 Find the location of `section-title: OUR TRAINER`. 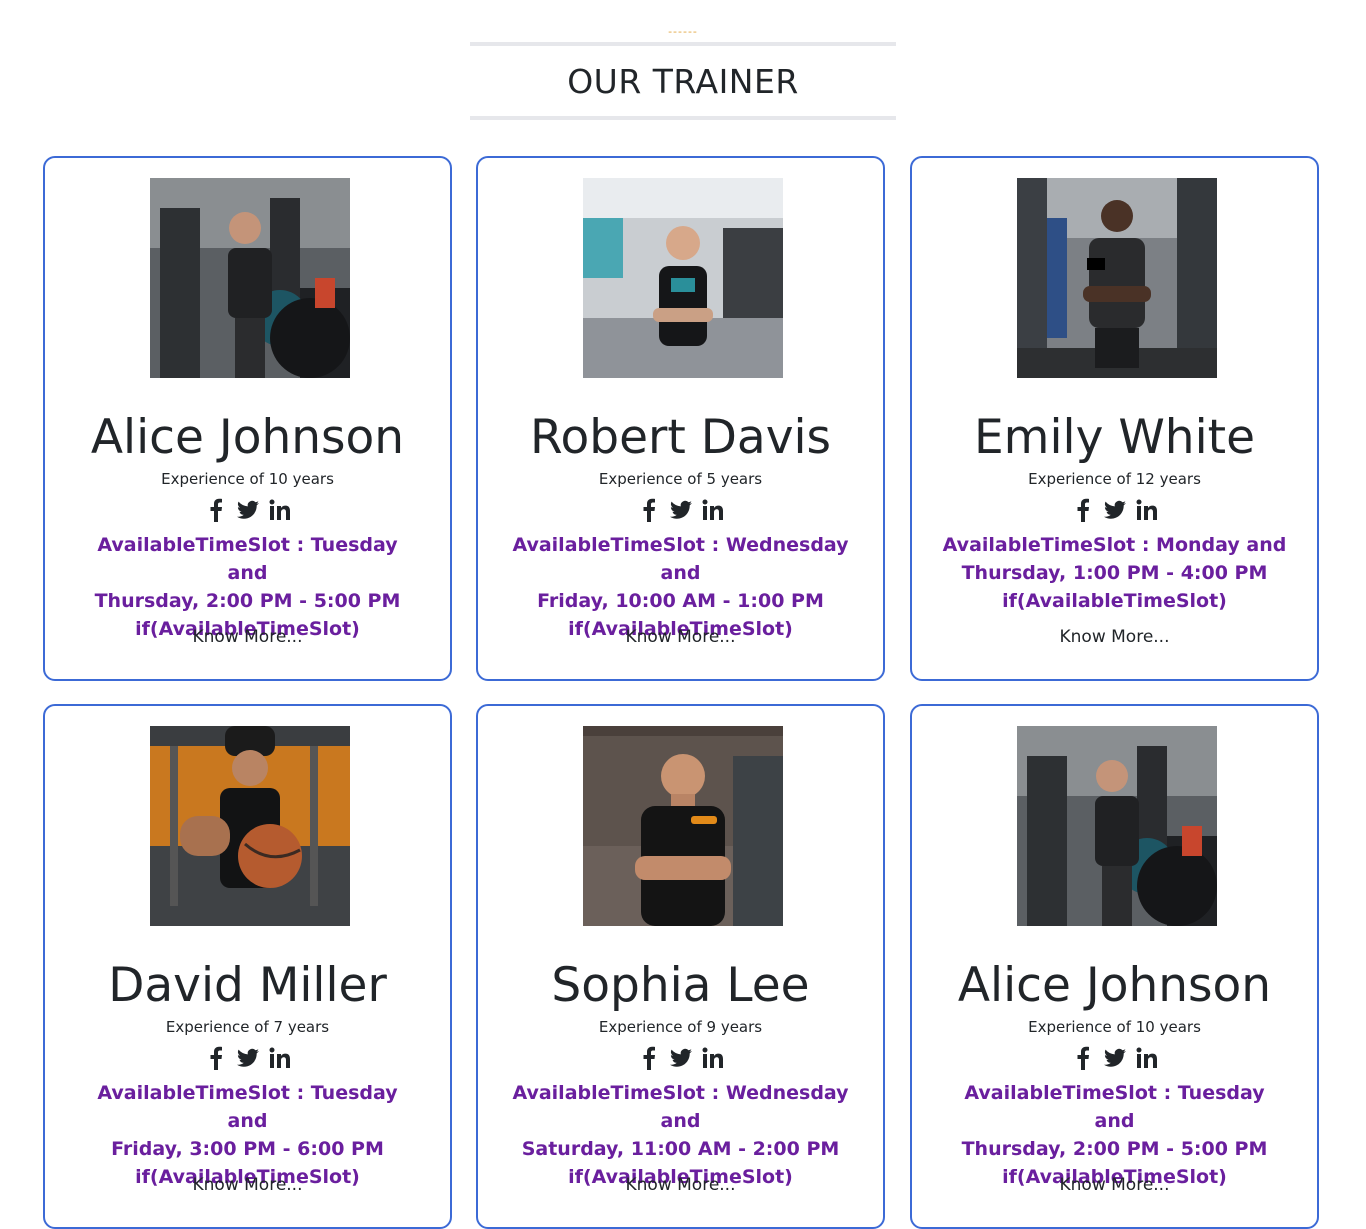

section-title: OUR TRAINER is located at coordinates (683, 81).